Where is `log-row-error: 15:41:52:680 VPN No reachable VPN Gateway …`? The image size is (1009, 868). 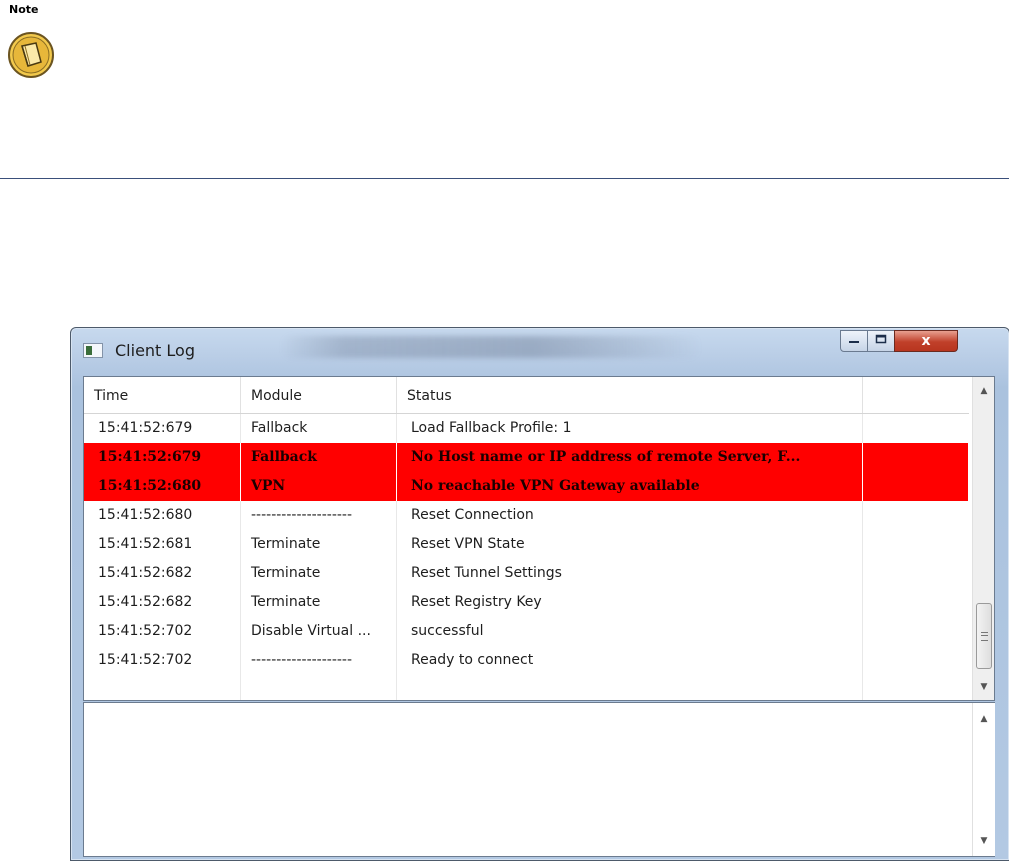 log-row-error: 15:41:52:680 VPN No reachable VPN Gateway … is located at coordinates (526, 486).